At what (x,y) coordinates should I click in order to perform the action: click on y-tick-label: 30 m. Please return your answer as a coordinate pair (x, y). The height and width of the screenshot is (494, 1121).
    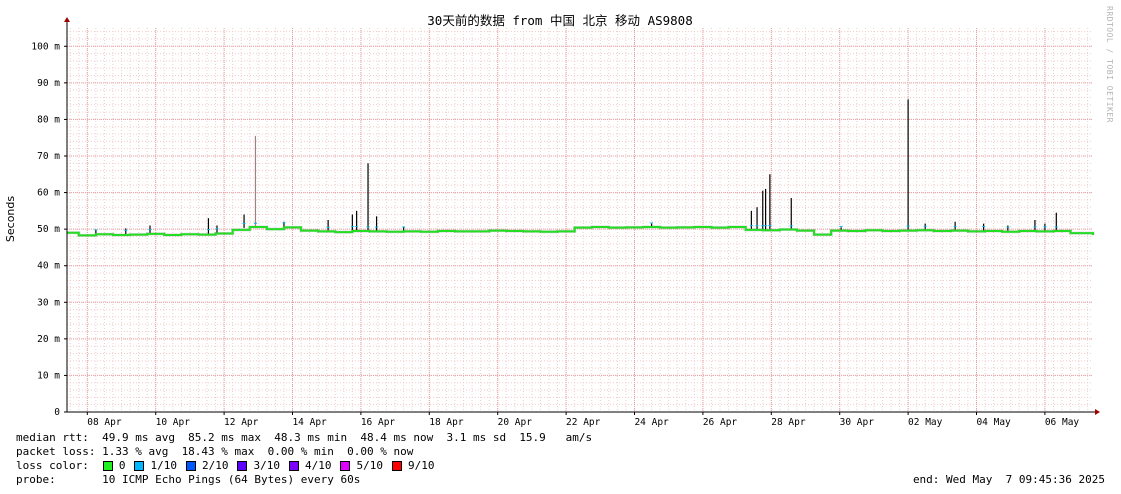
    Looking at the image, I should click on (48, 302).